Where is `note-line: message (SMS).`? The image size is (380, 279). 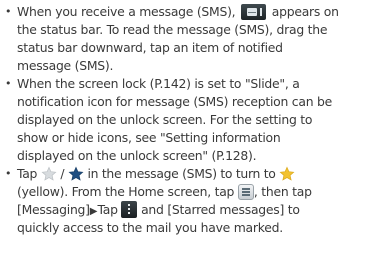
note-line: message (SMS). is located at coordinates (65, 65).